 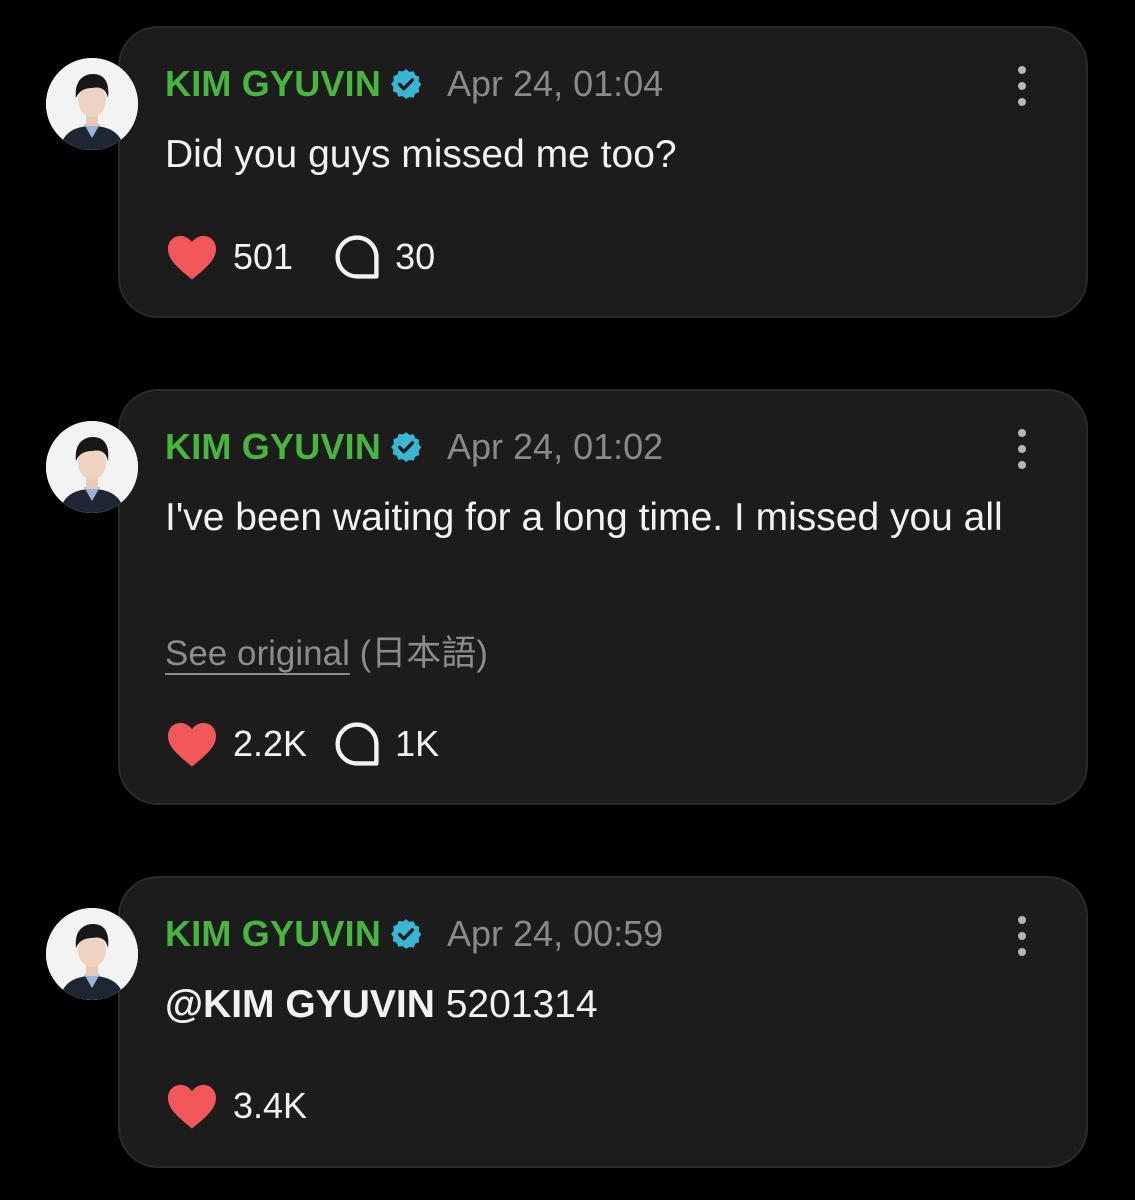 What do you see at coordinates (270, 743) in the screenshot?
I see `like-count: 2.2K` at bounding box center [270, 743].